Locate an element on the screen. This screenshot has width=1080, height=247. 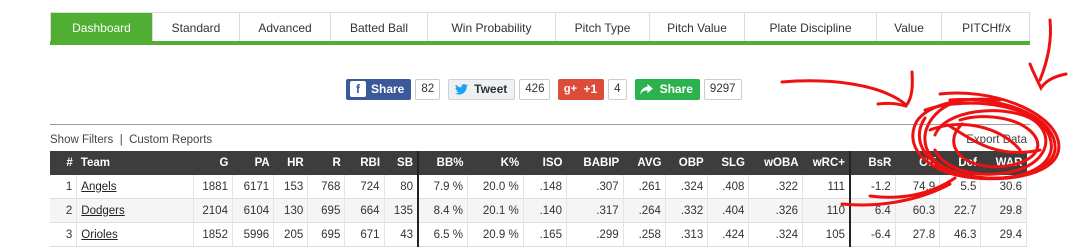
column-header-off: Off is located at coordinates (917, 163).